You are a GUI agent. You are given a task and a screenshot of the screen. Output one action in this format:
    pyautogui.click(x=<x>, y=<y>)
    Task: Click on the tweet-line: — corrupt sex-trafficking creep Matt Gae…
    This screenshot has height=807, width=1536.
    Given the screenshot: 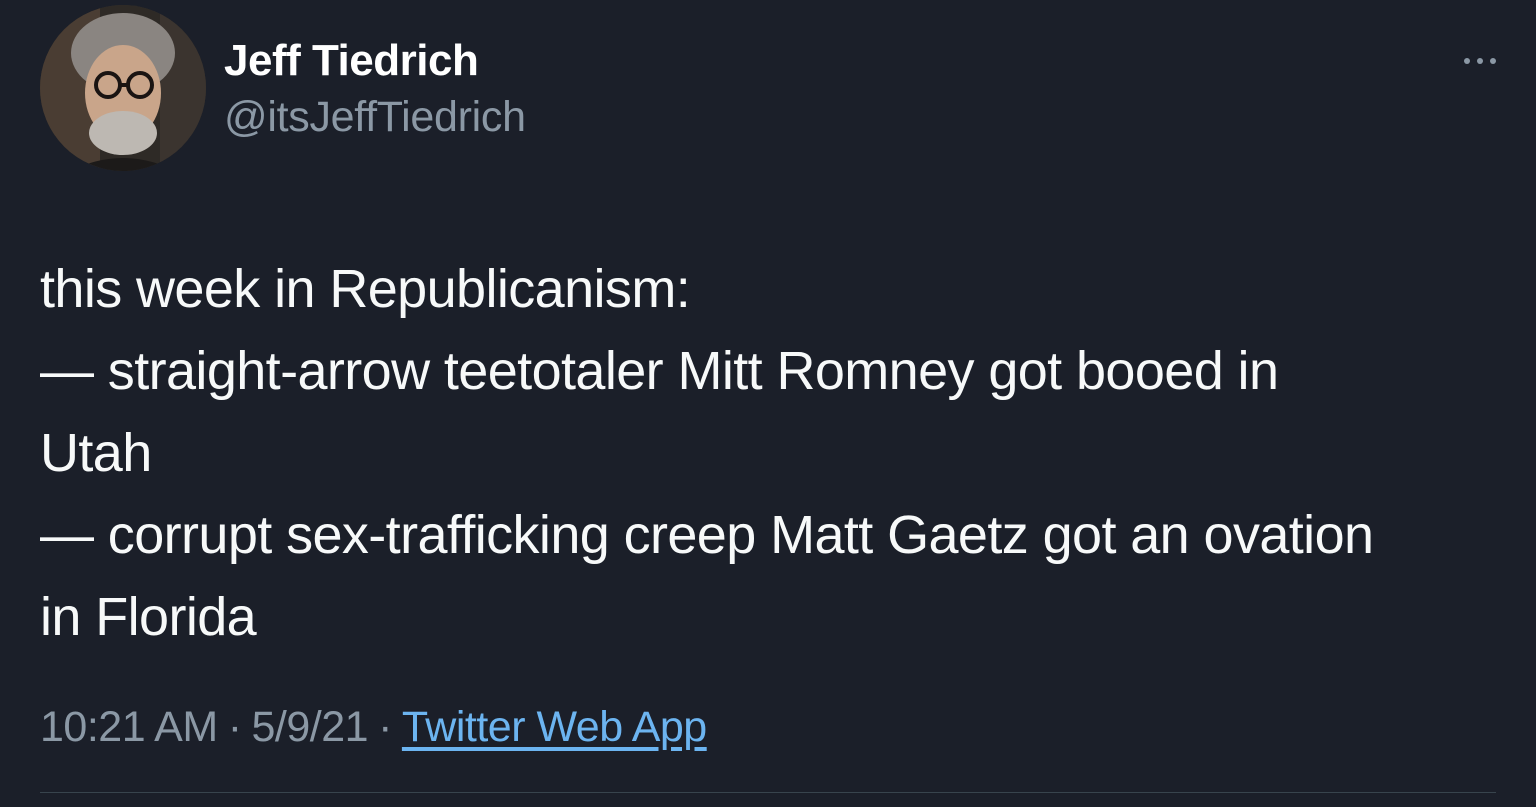 What is the action you would take?
    pyautogui.click(x=707, y=535)
    